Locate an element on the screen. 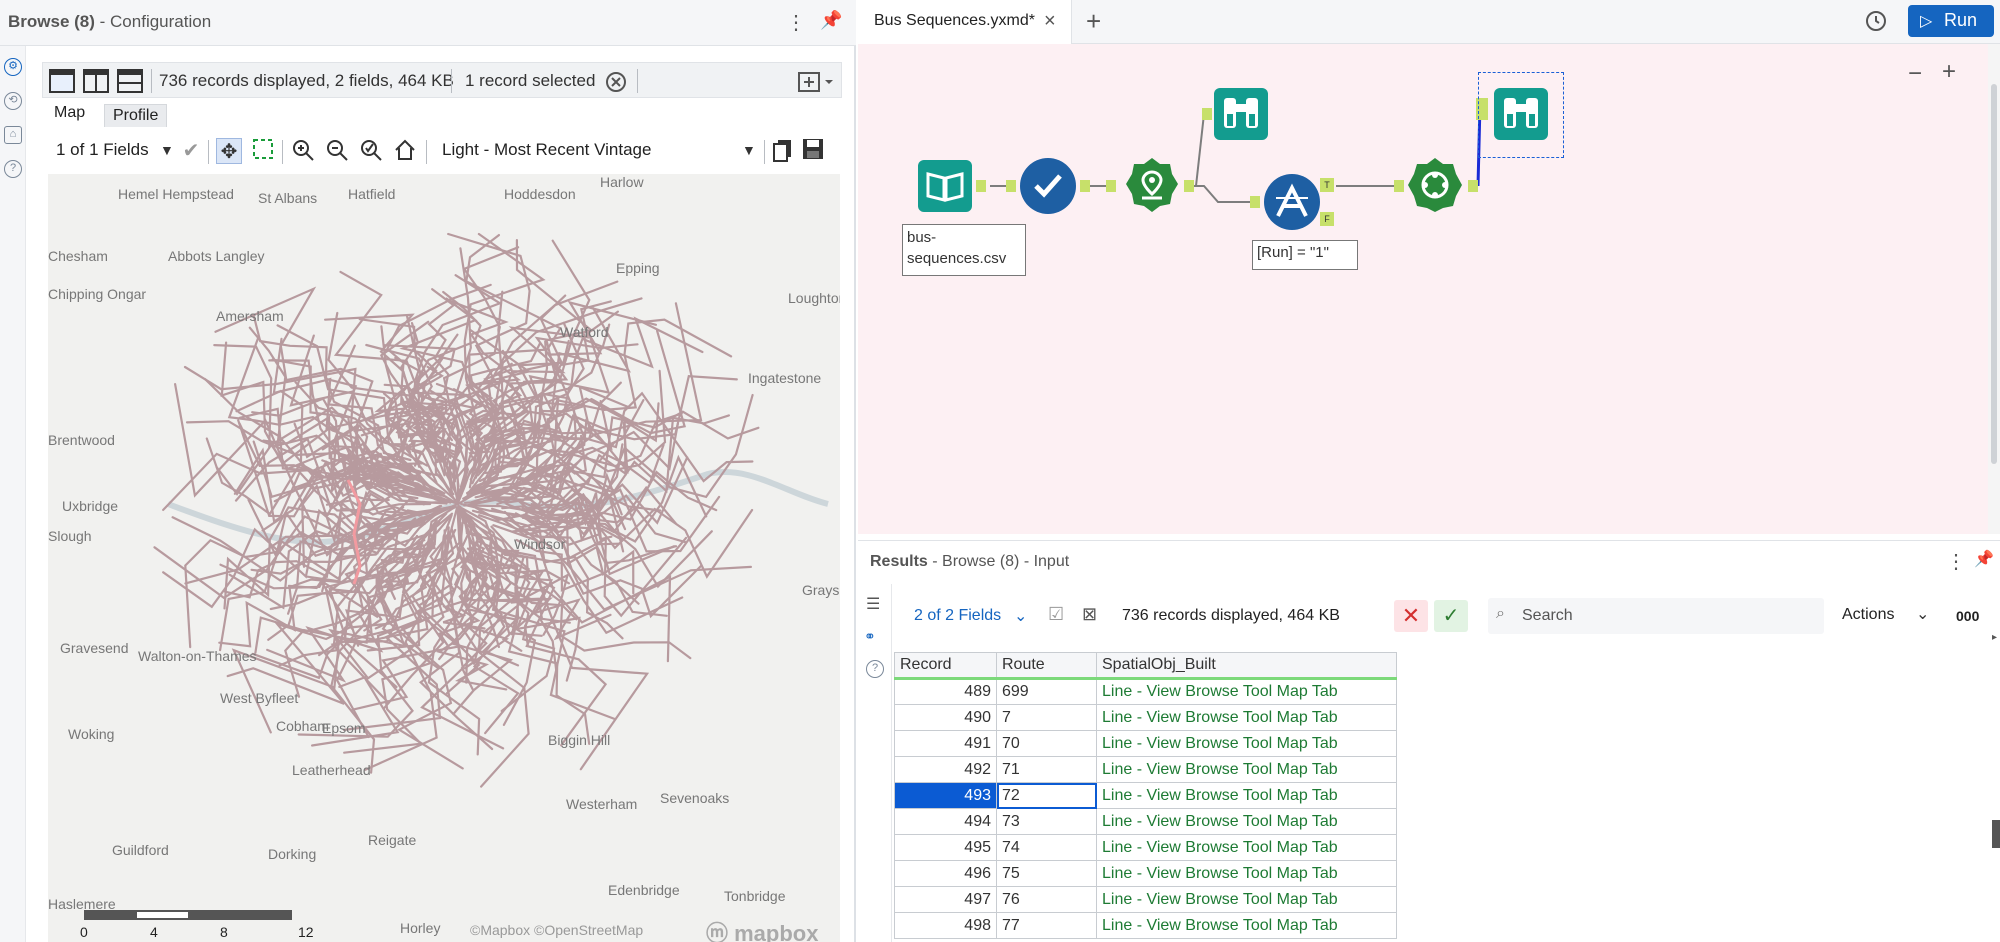 This screenshot has width=2000, height=942. record-cell: 496 is located at coordinates (945, 873).